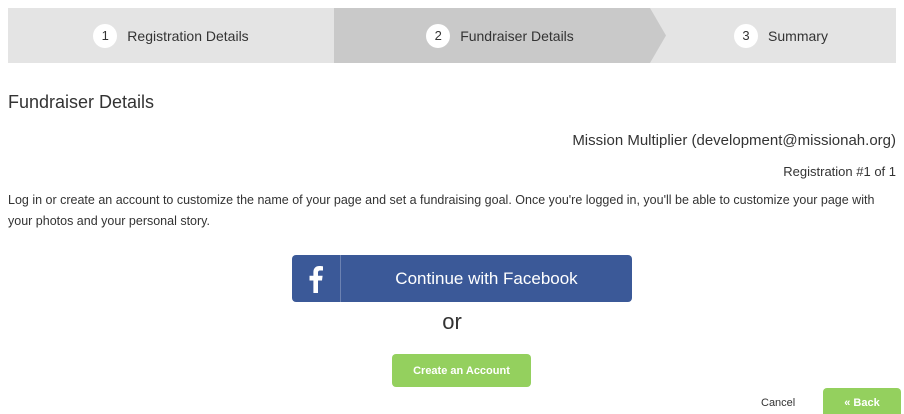 The width and height of the screenshot is (904, 414). What do you see at coordinates (517, 35) in the screenshot?
I see `step-label: Fundraiser Details` at bounding box center [517, 35].